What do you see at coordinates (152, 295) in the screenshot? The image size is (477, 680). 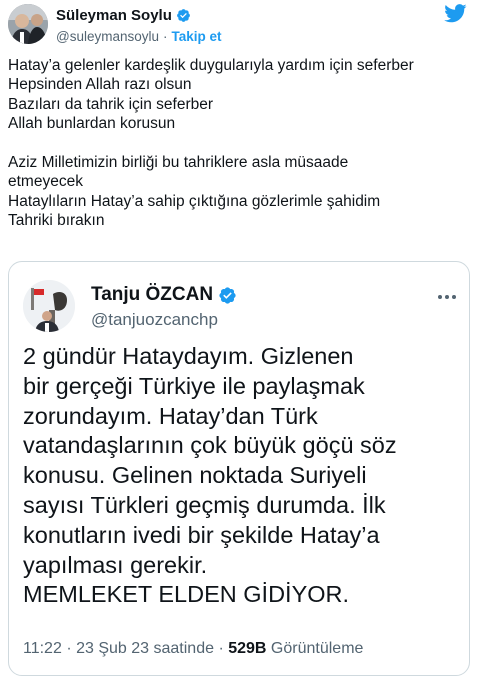 I see `quoted-author-name: Tanju ÖZCAN` at bounding box center [152, 295].